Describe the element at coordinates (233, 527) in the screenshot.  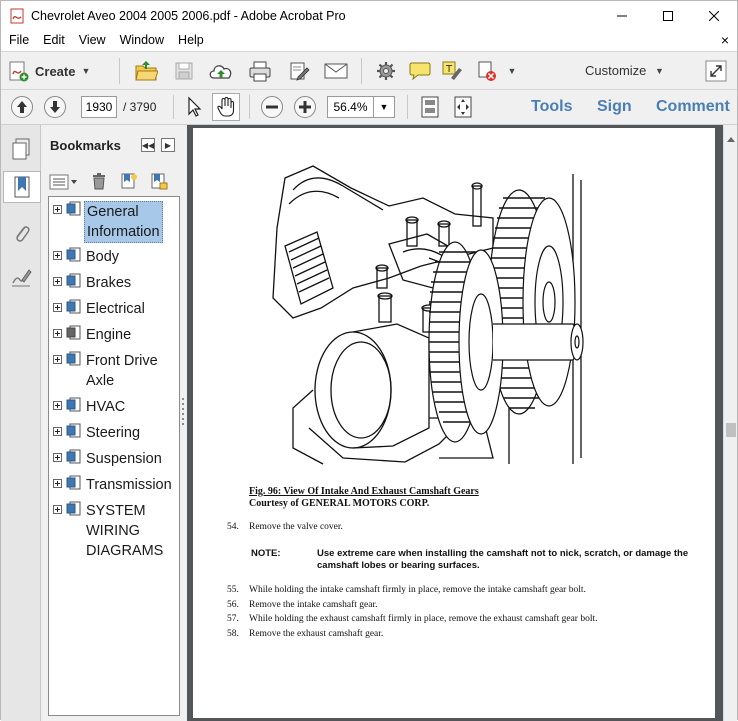
I see `step-number: 54.` at that location.